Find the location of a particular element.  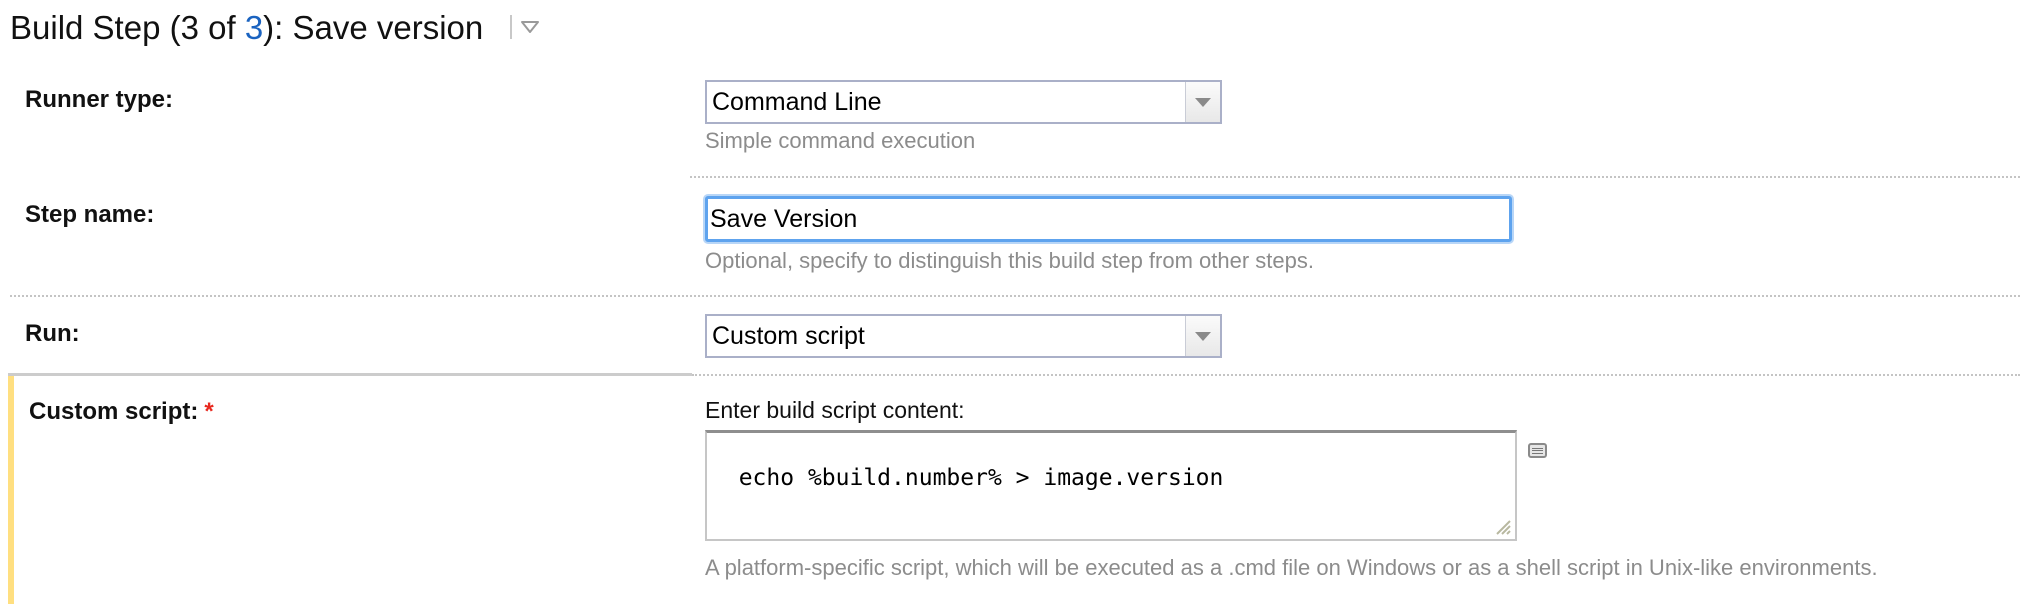

title-suffix: ): Save version is located at coordinates (373, 27).